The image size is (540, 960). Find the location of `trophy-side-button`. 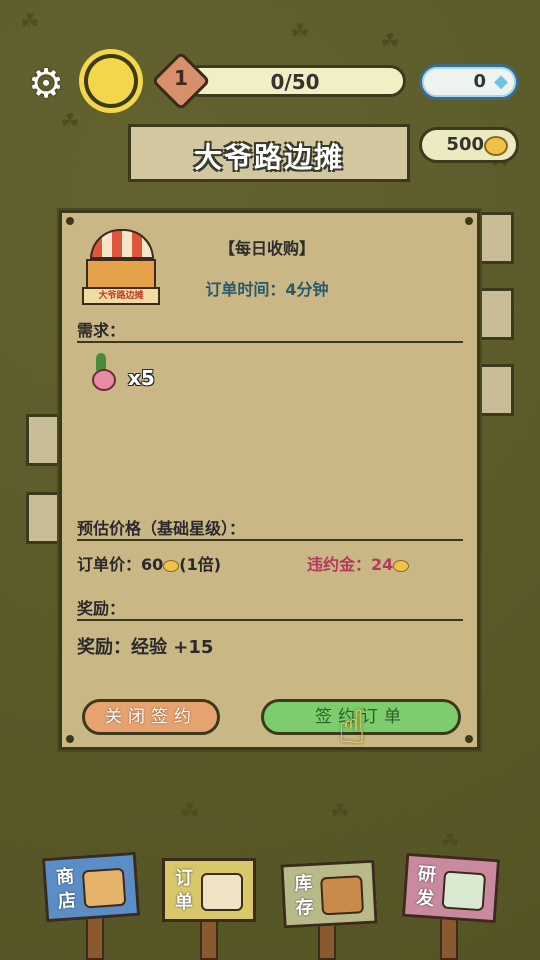

trophy-side-button is located at coordinates (496, 314).